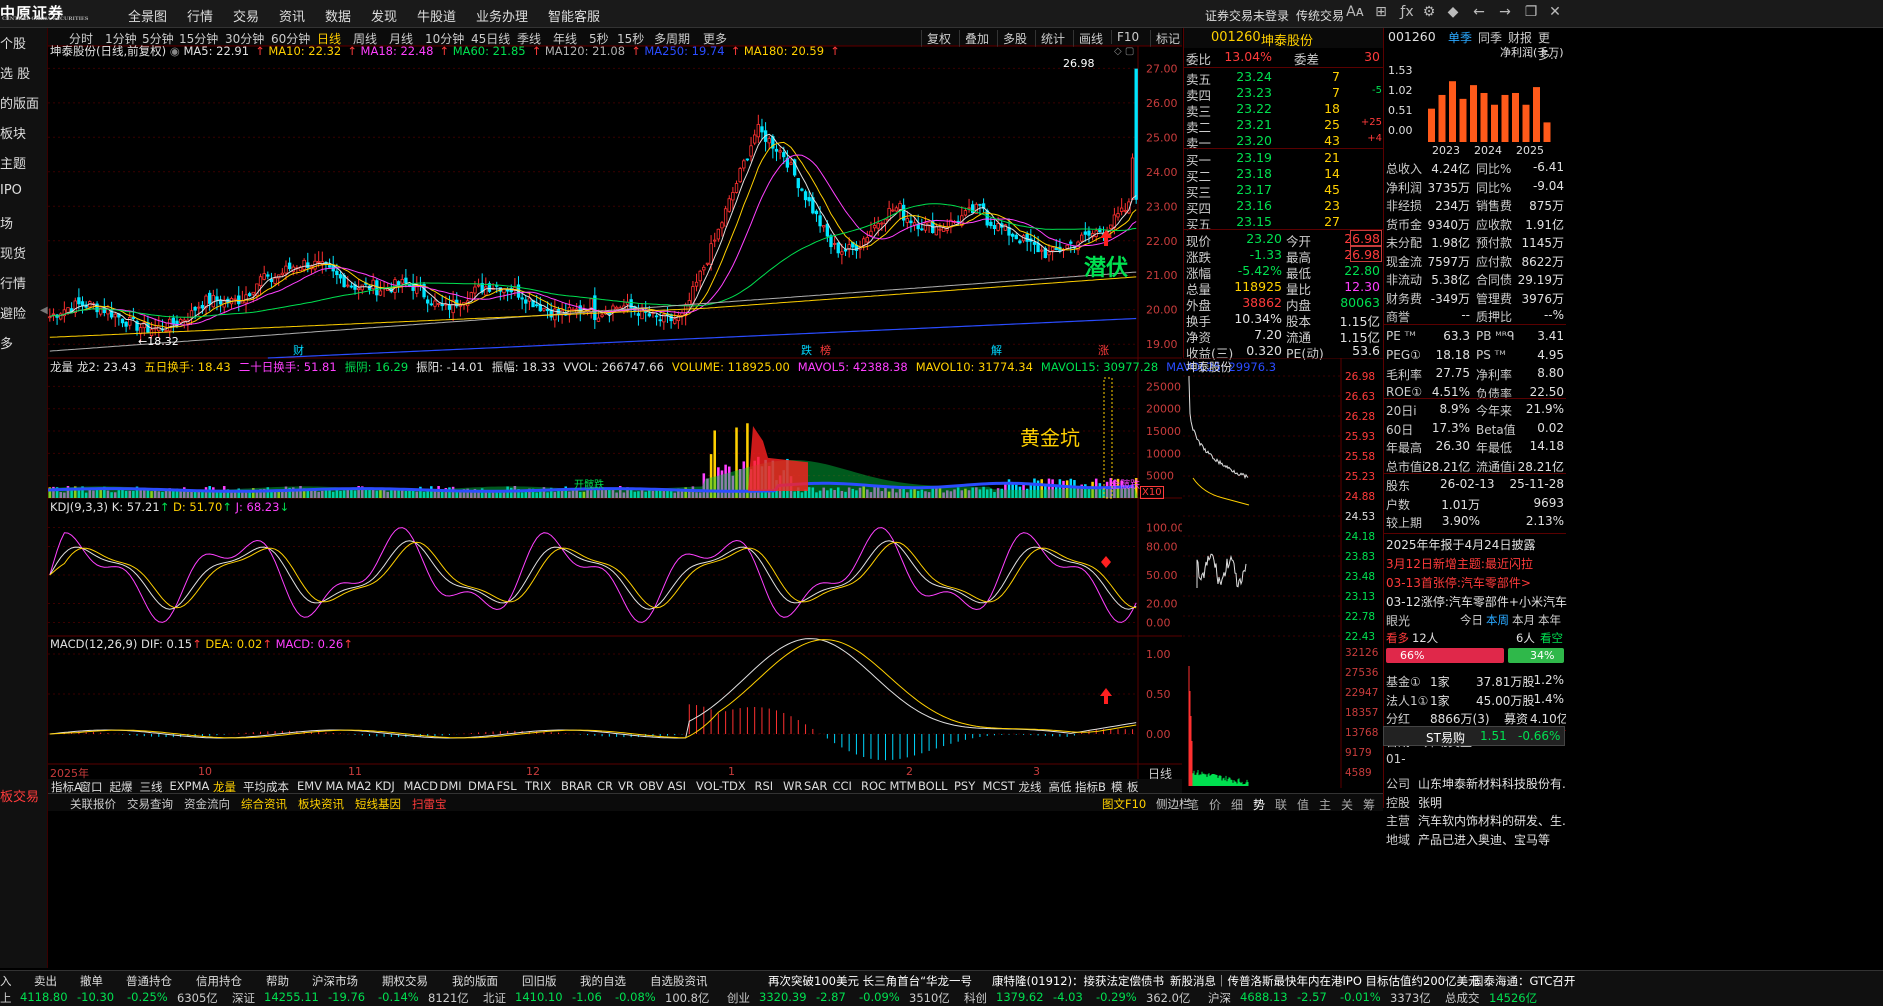  I want to click on traditional-trade-button: 传统交易, so click(1320, 15).